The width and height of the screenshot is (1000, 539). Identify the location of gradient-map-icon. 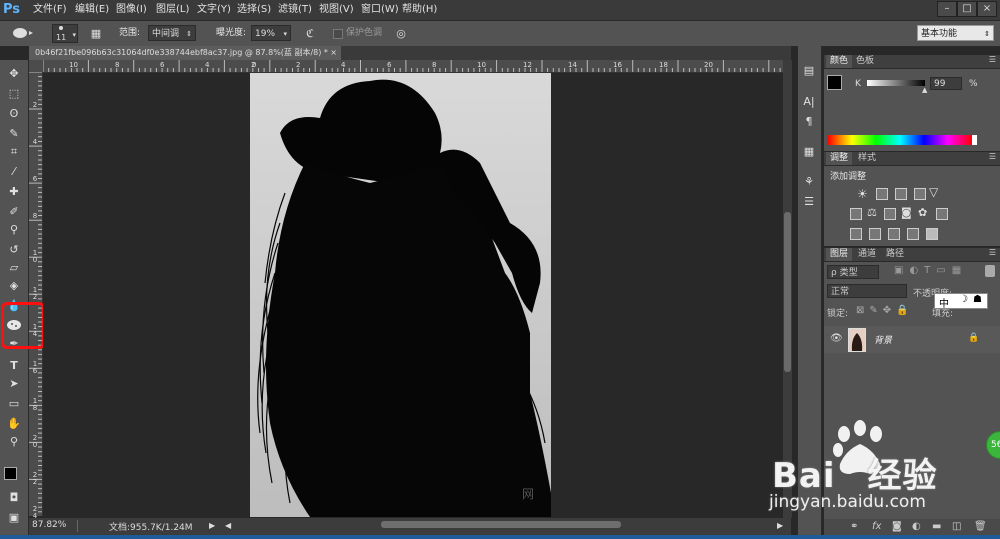
(913, 234).